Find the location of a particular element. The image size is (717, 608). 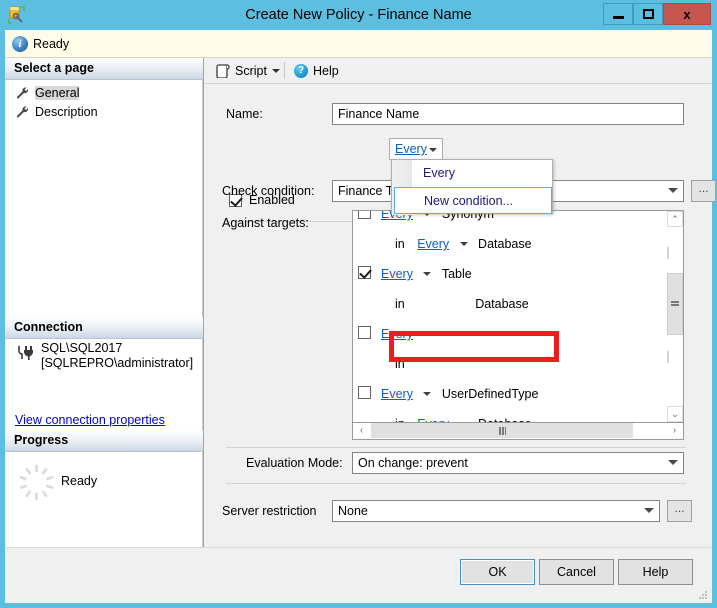

select-a-page-header: Select a page is located at coordinates (104, 69).